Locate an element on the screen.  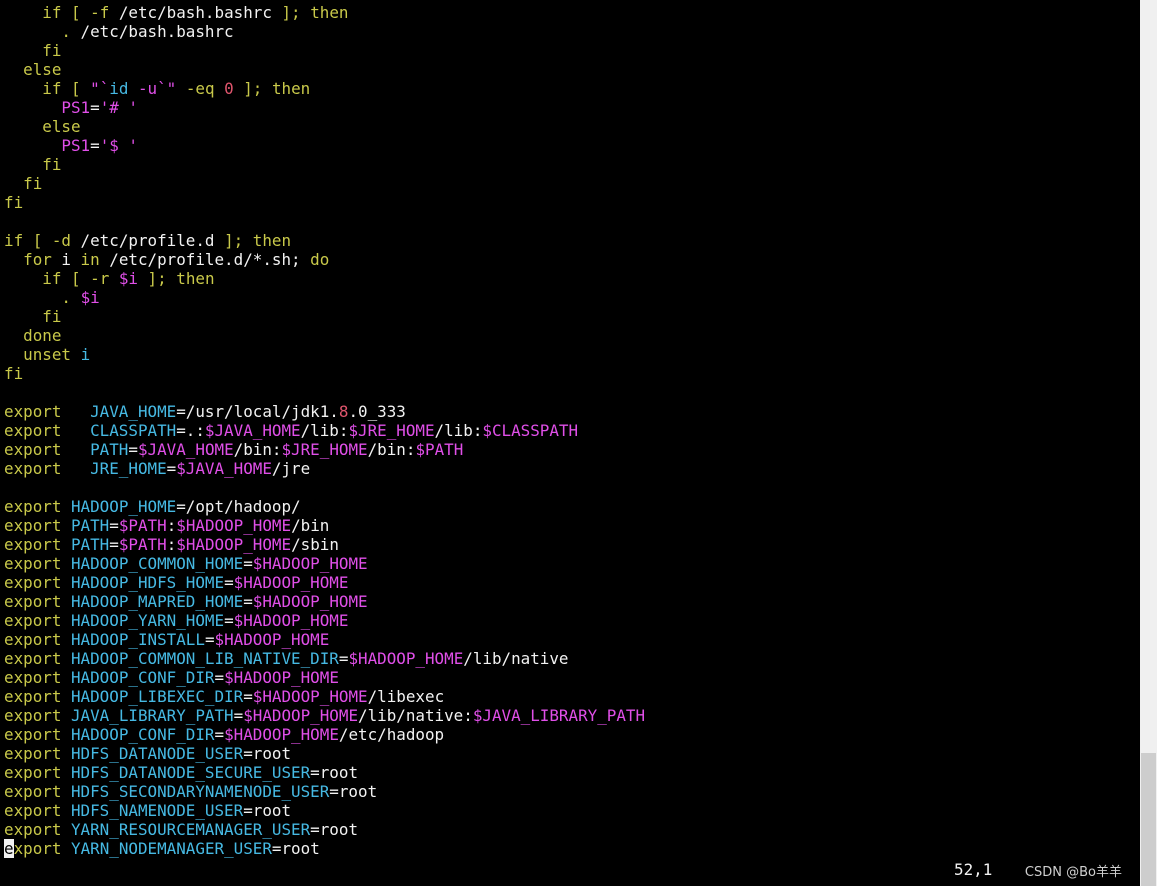
code-line: for i in /etc/profile.d/*.sh; do is located at coordinates (324, 259).